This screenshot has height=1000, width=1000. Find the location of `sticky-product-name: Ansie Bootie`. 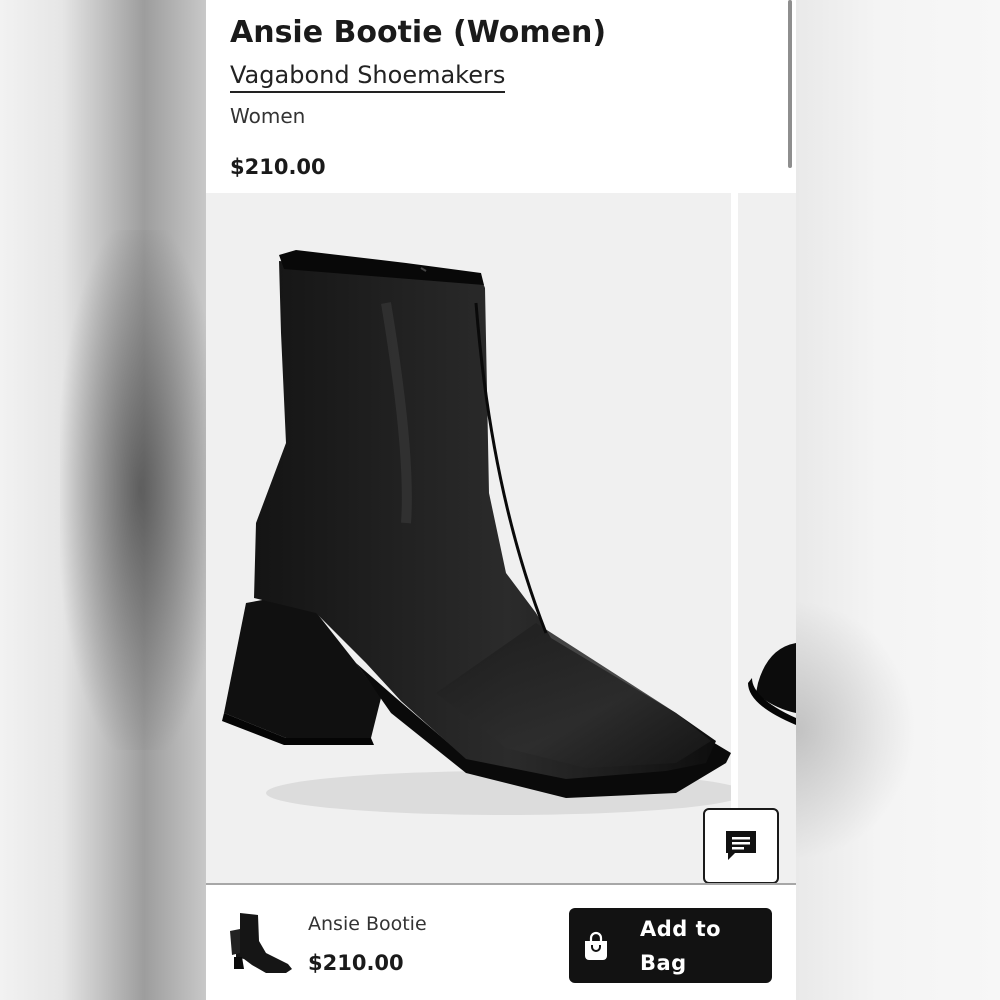

sticky-product-name: Ansie Bootie is located at coordinates (367, 924).